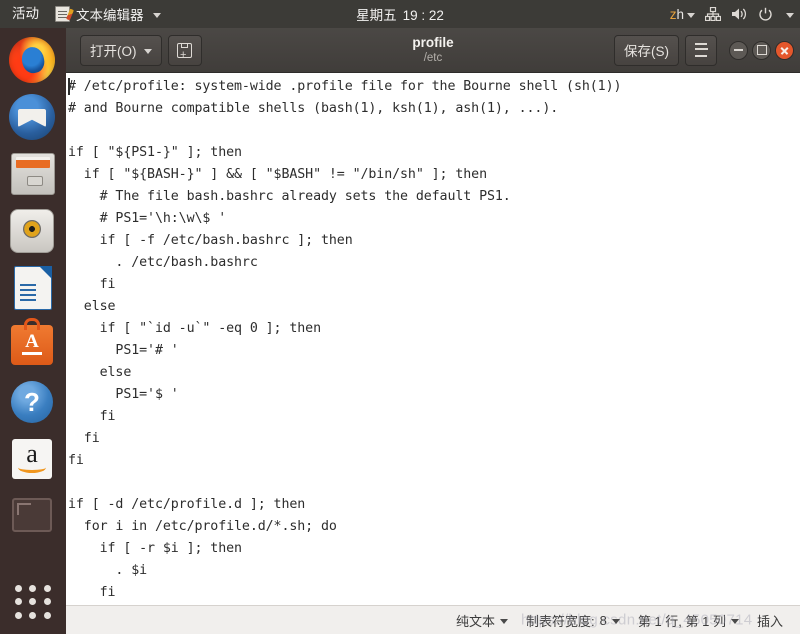  I want to click on network-icon, so click(713, 14).